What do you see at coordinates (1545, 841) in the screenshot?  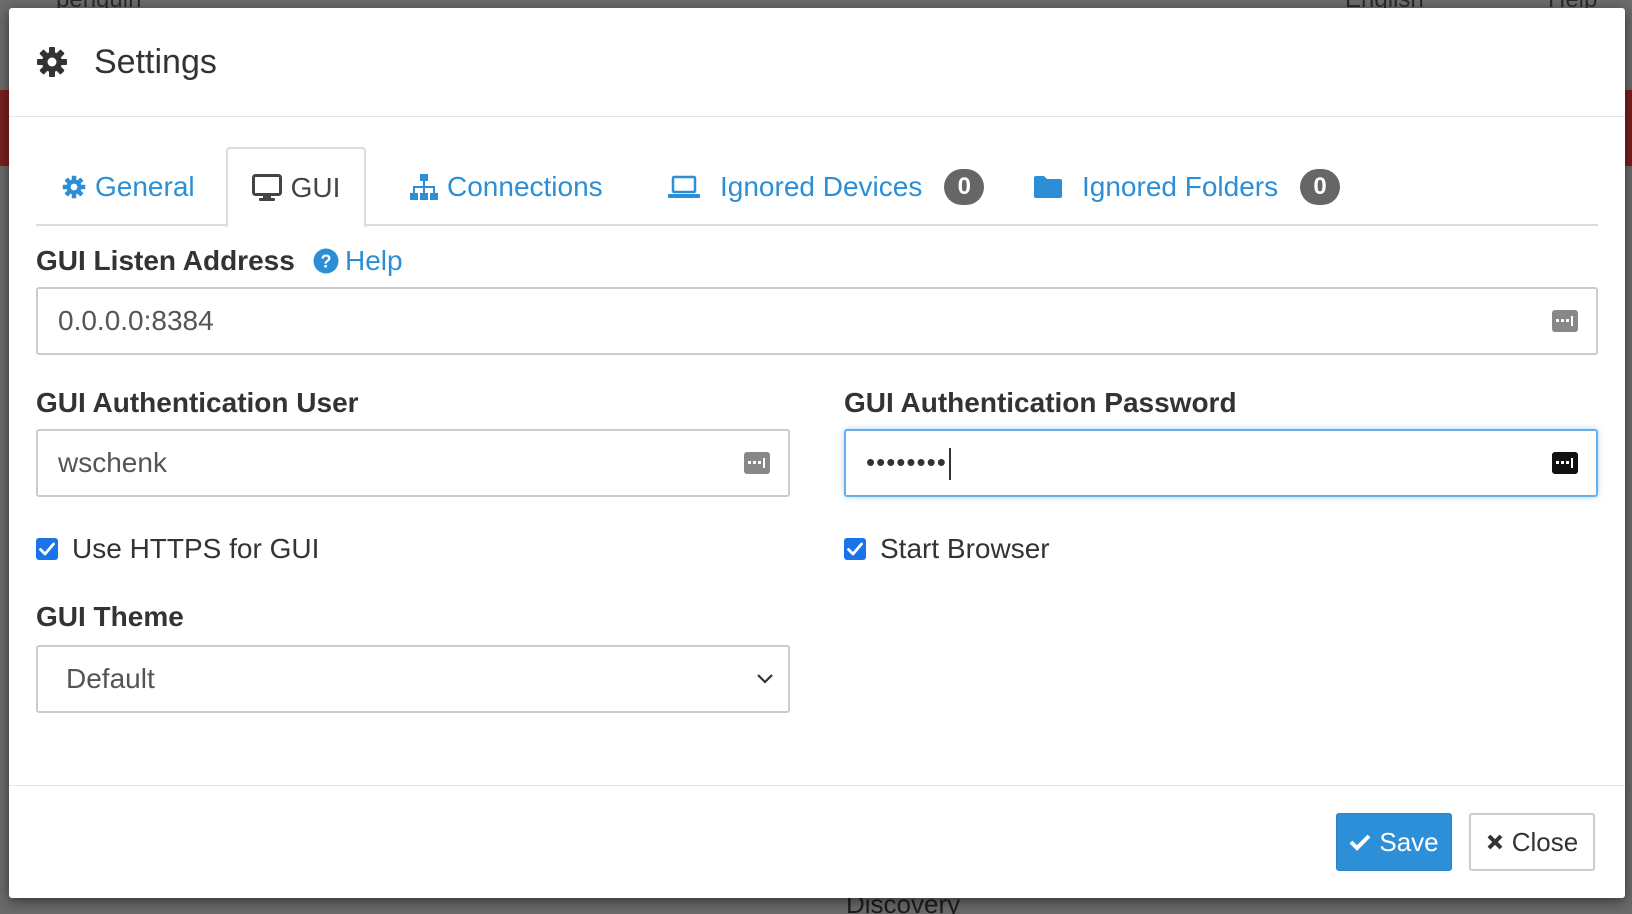 I see `close-button-label: Close` at bounding box center [1545, 841].